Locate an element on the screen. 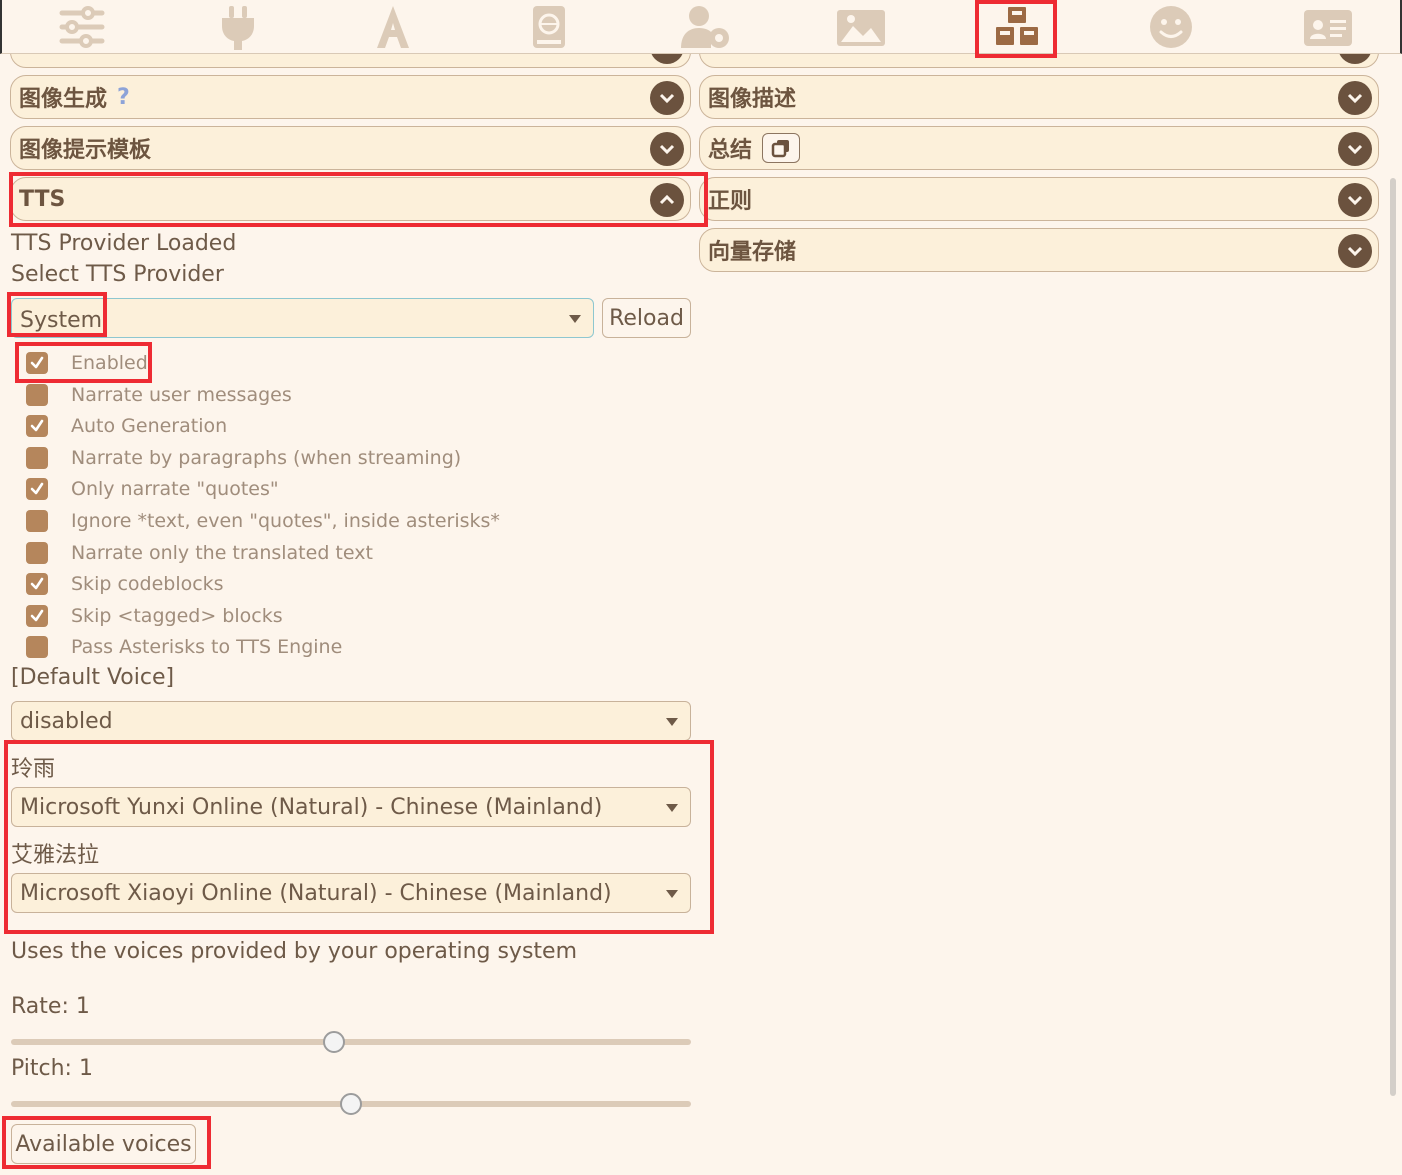 This screenshot has height=1175, width=1402. drawer-summarize: 总结 is located at coordinates (1039, 148).